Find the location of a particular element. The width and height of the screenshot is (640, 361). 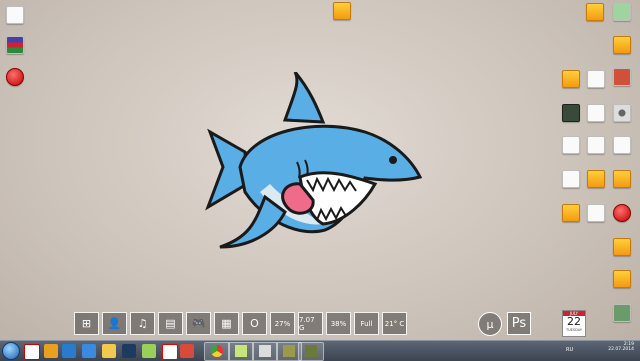

taskbar: RU 2:19 22.07.2014 is located at coordinates (320, 350).